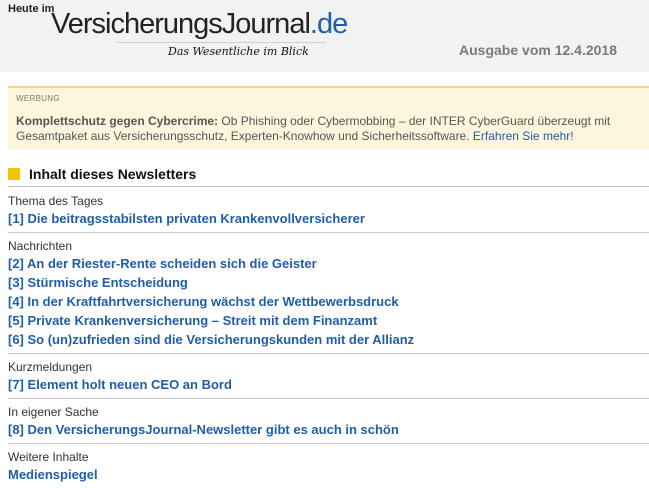 This screenshot has height=488, width=649. What do you see at coordinates (117, 121) in the screenshot?
I see `ad-headline: Komplettschutz gegen Cybercrime:` at bounding box center [117, 121].